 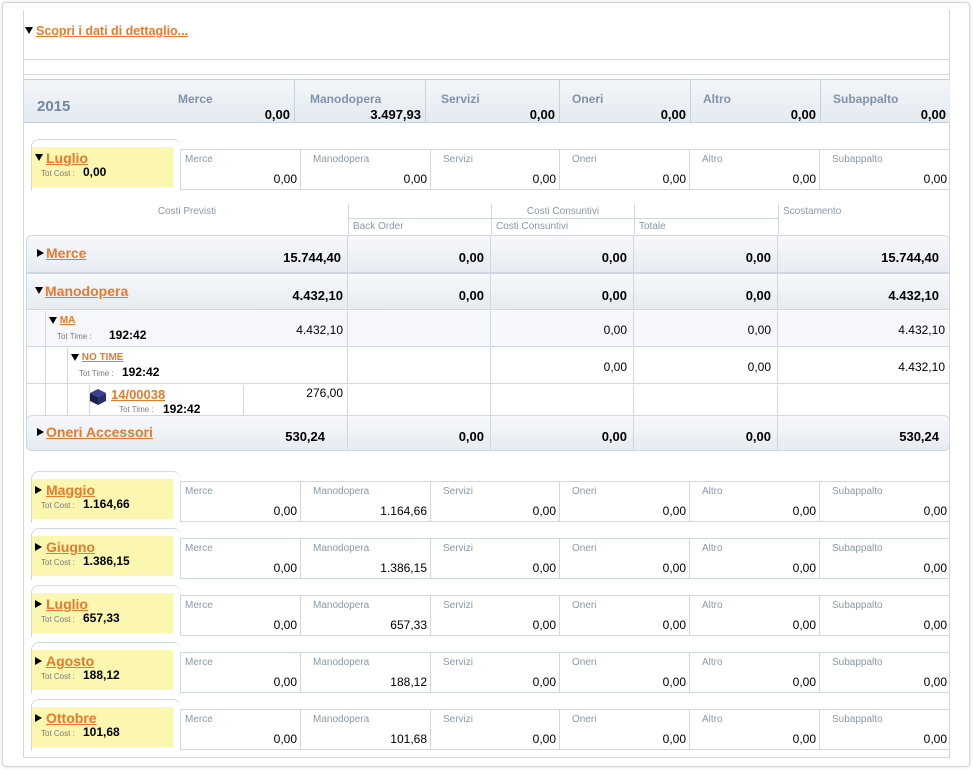 What do you see at coordinates (913, 295) in the screenshot?
I see `value-scostamento: 4.432,10` at bounding box center [913, 295].